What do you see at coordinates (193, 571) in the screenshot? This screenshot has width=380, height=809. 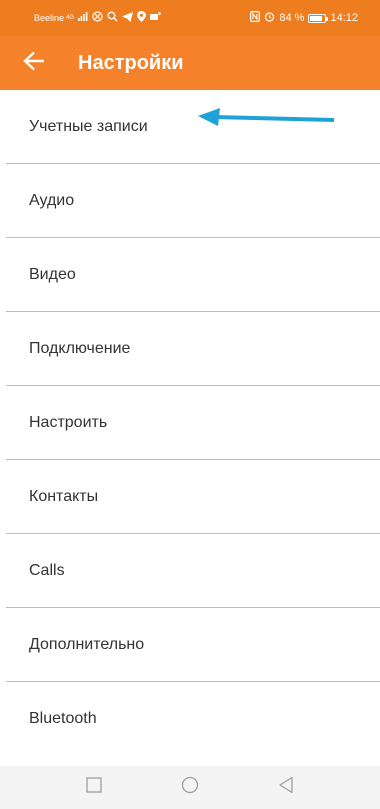 I see `settings-item-calls: Calls` at bounding box center [193, 571].